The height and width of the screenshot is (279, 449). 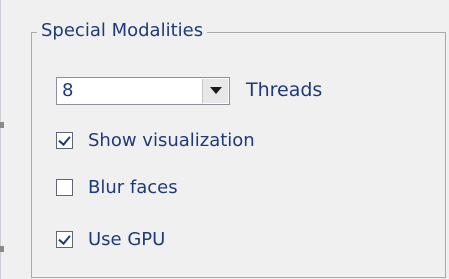 I want to click on show-visualization-label: Show visualization, so click(x=171, y=141).